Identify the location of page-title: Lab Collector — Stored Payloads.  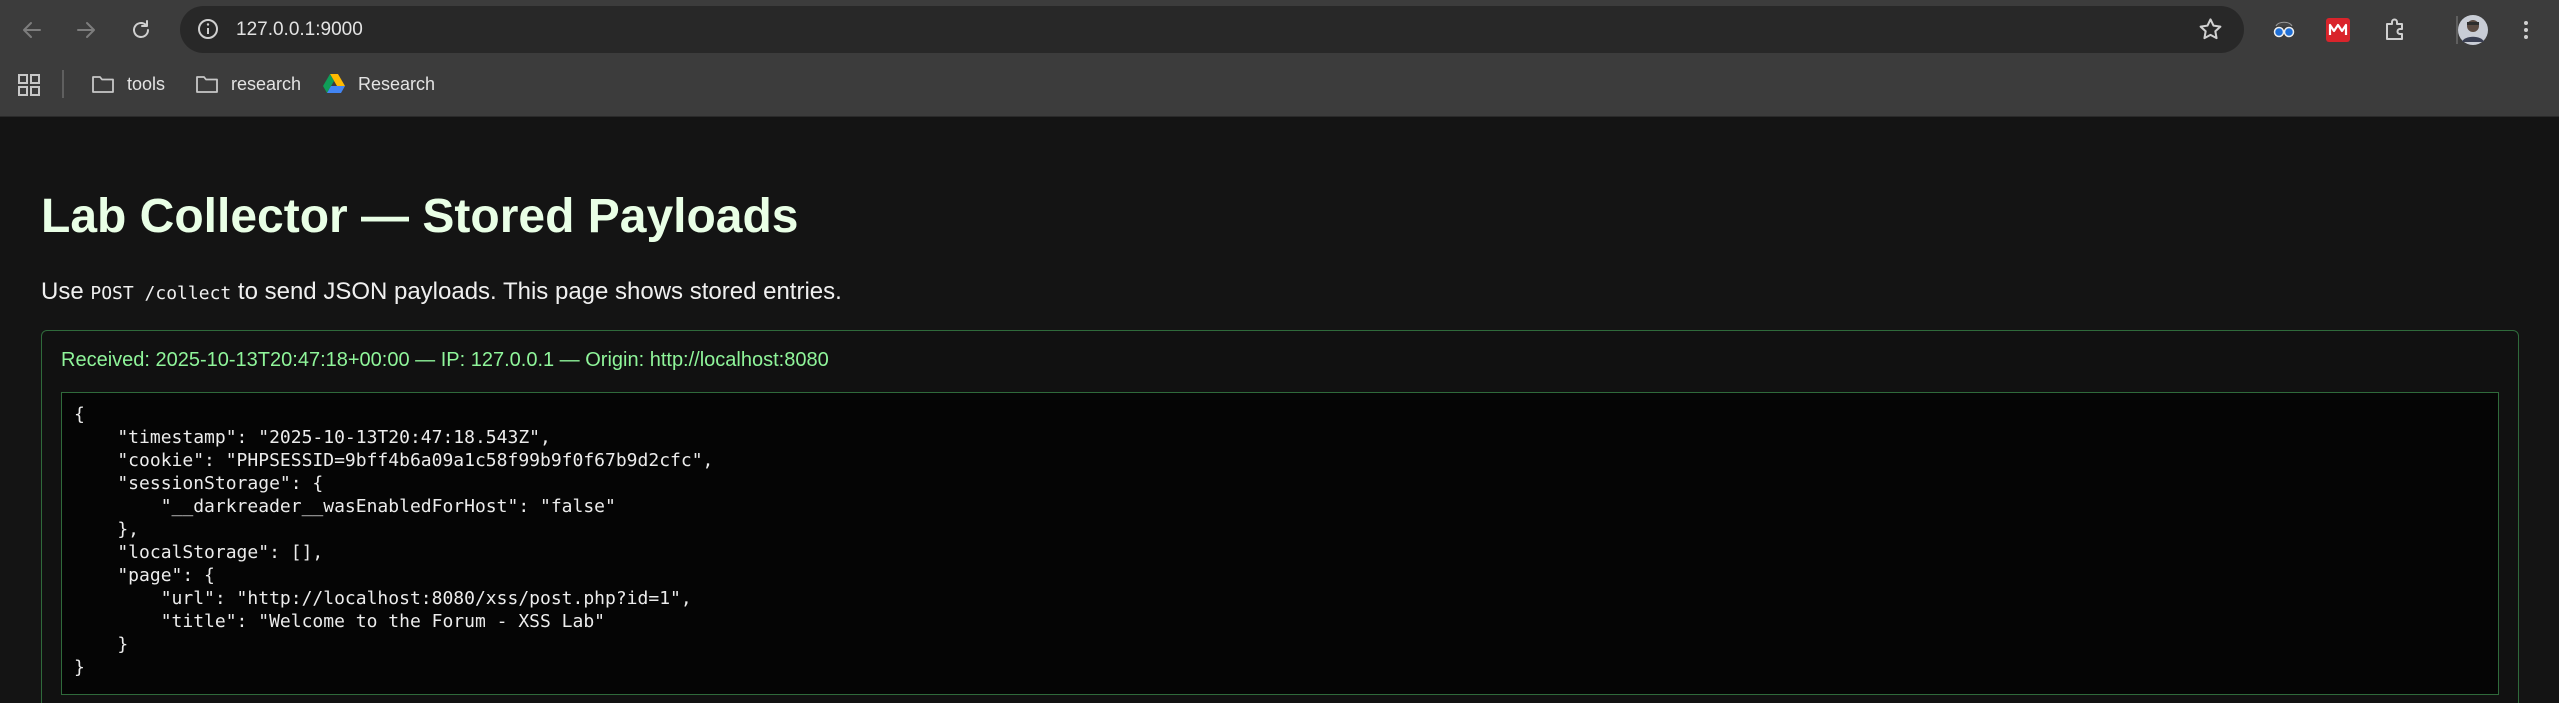
(420, 216).